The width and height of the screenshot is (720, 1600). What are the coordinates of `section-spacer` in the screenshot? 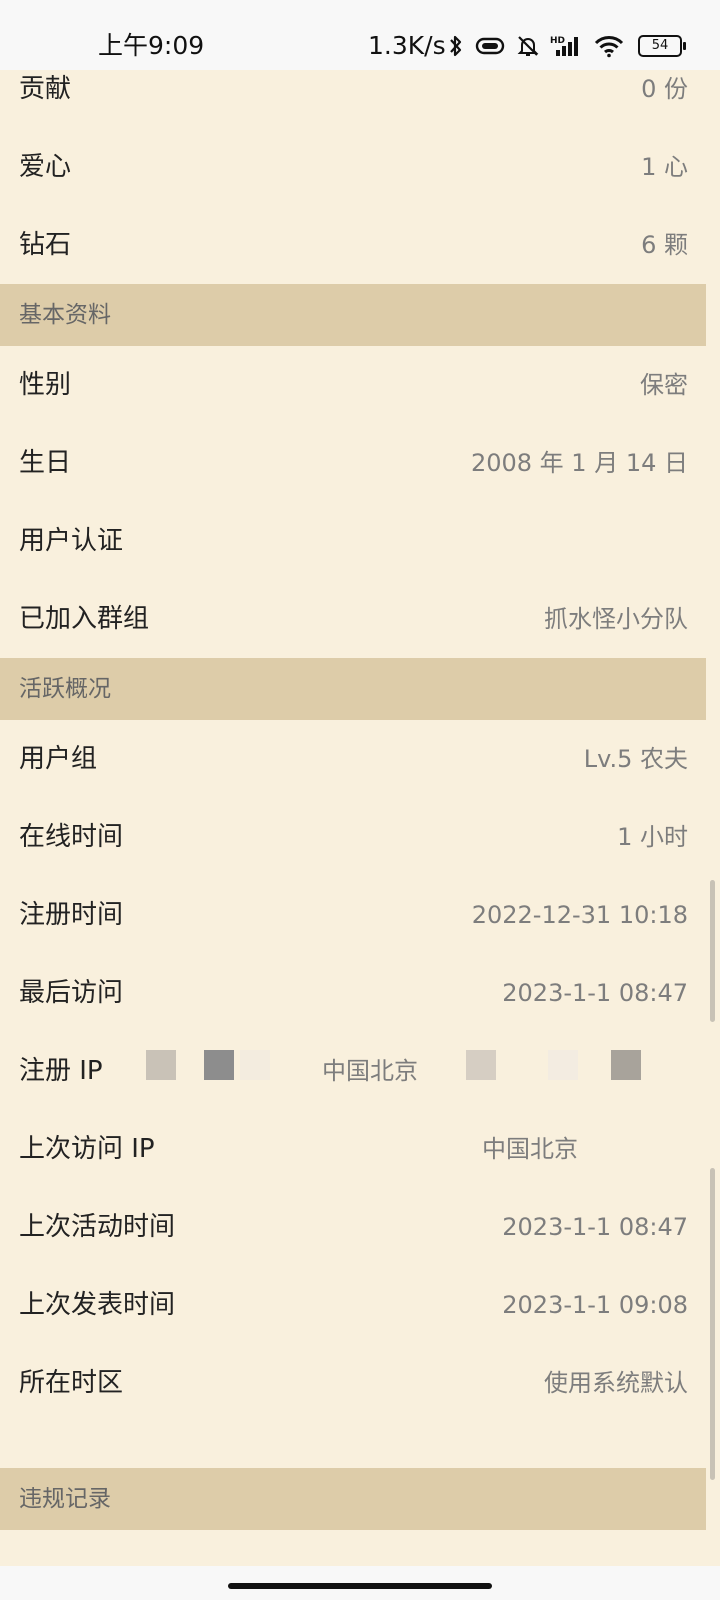 It's located at (353, 1445).